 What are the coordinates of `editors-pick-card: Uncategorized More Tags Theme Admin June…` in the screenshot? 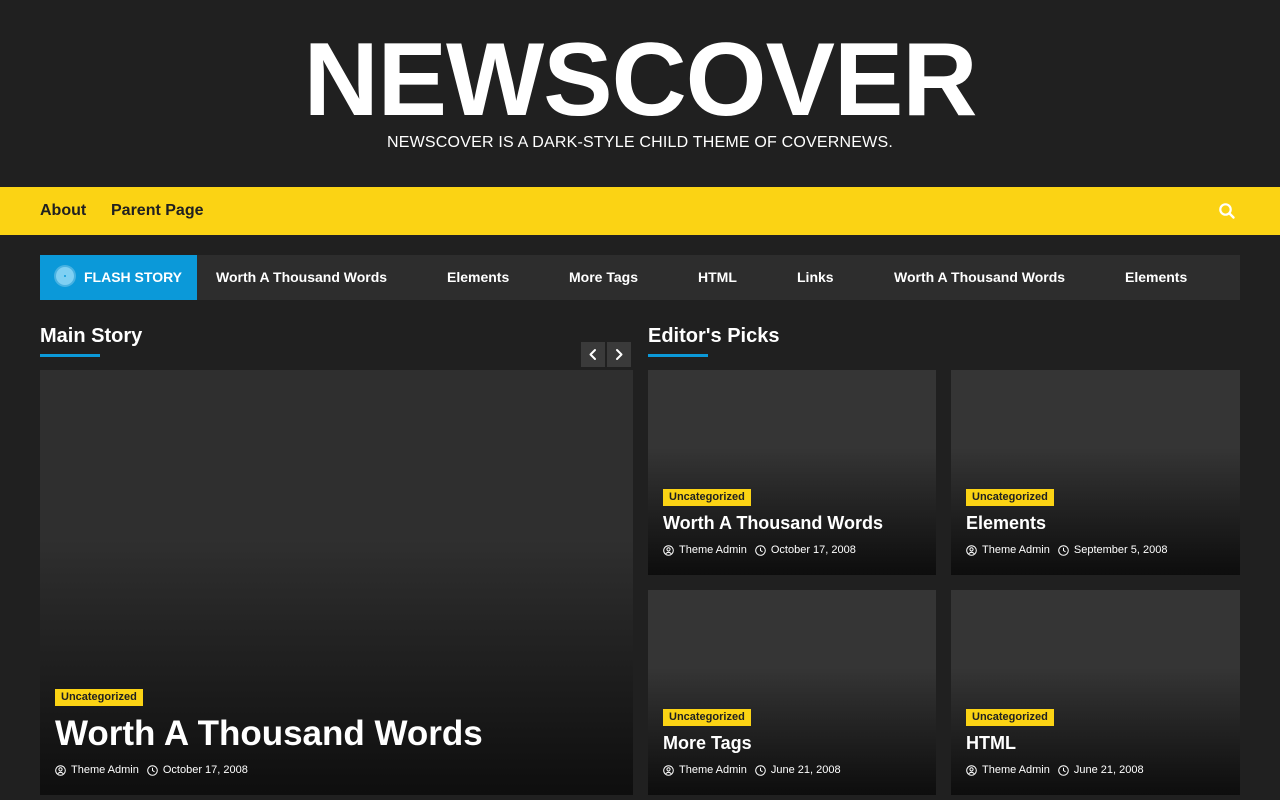 It's located at (792, 692).